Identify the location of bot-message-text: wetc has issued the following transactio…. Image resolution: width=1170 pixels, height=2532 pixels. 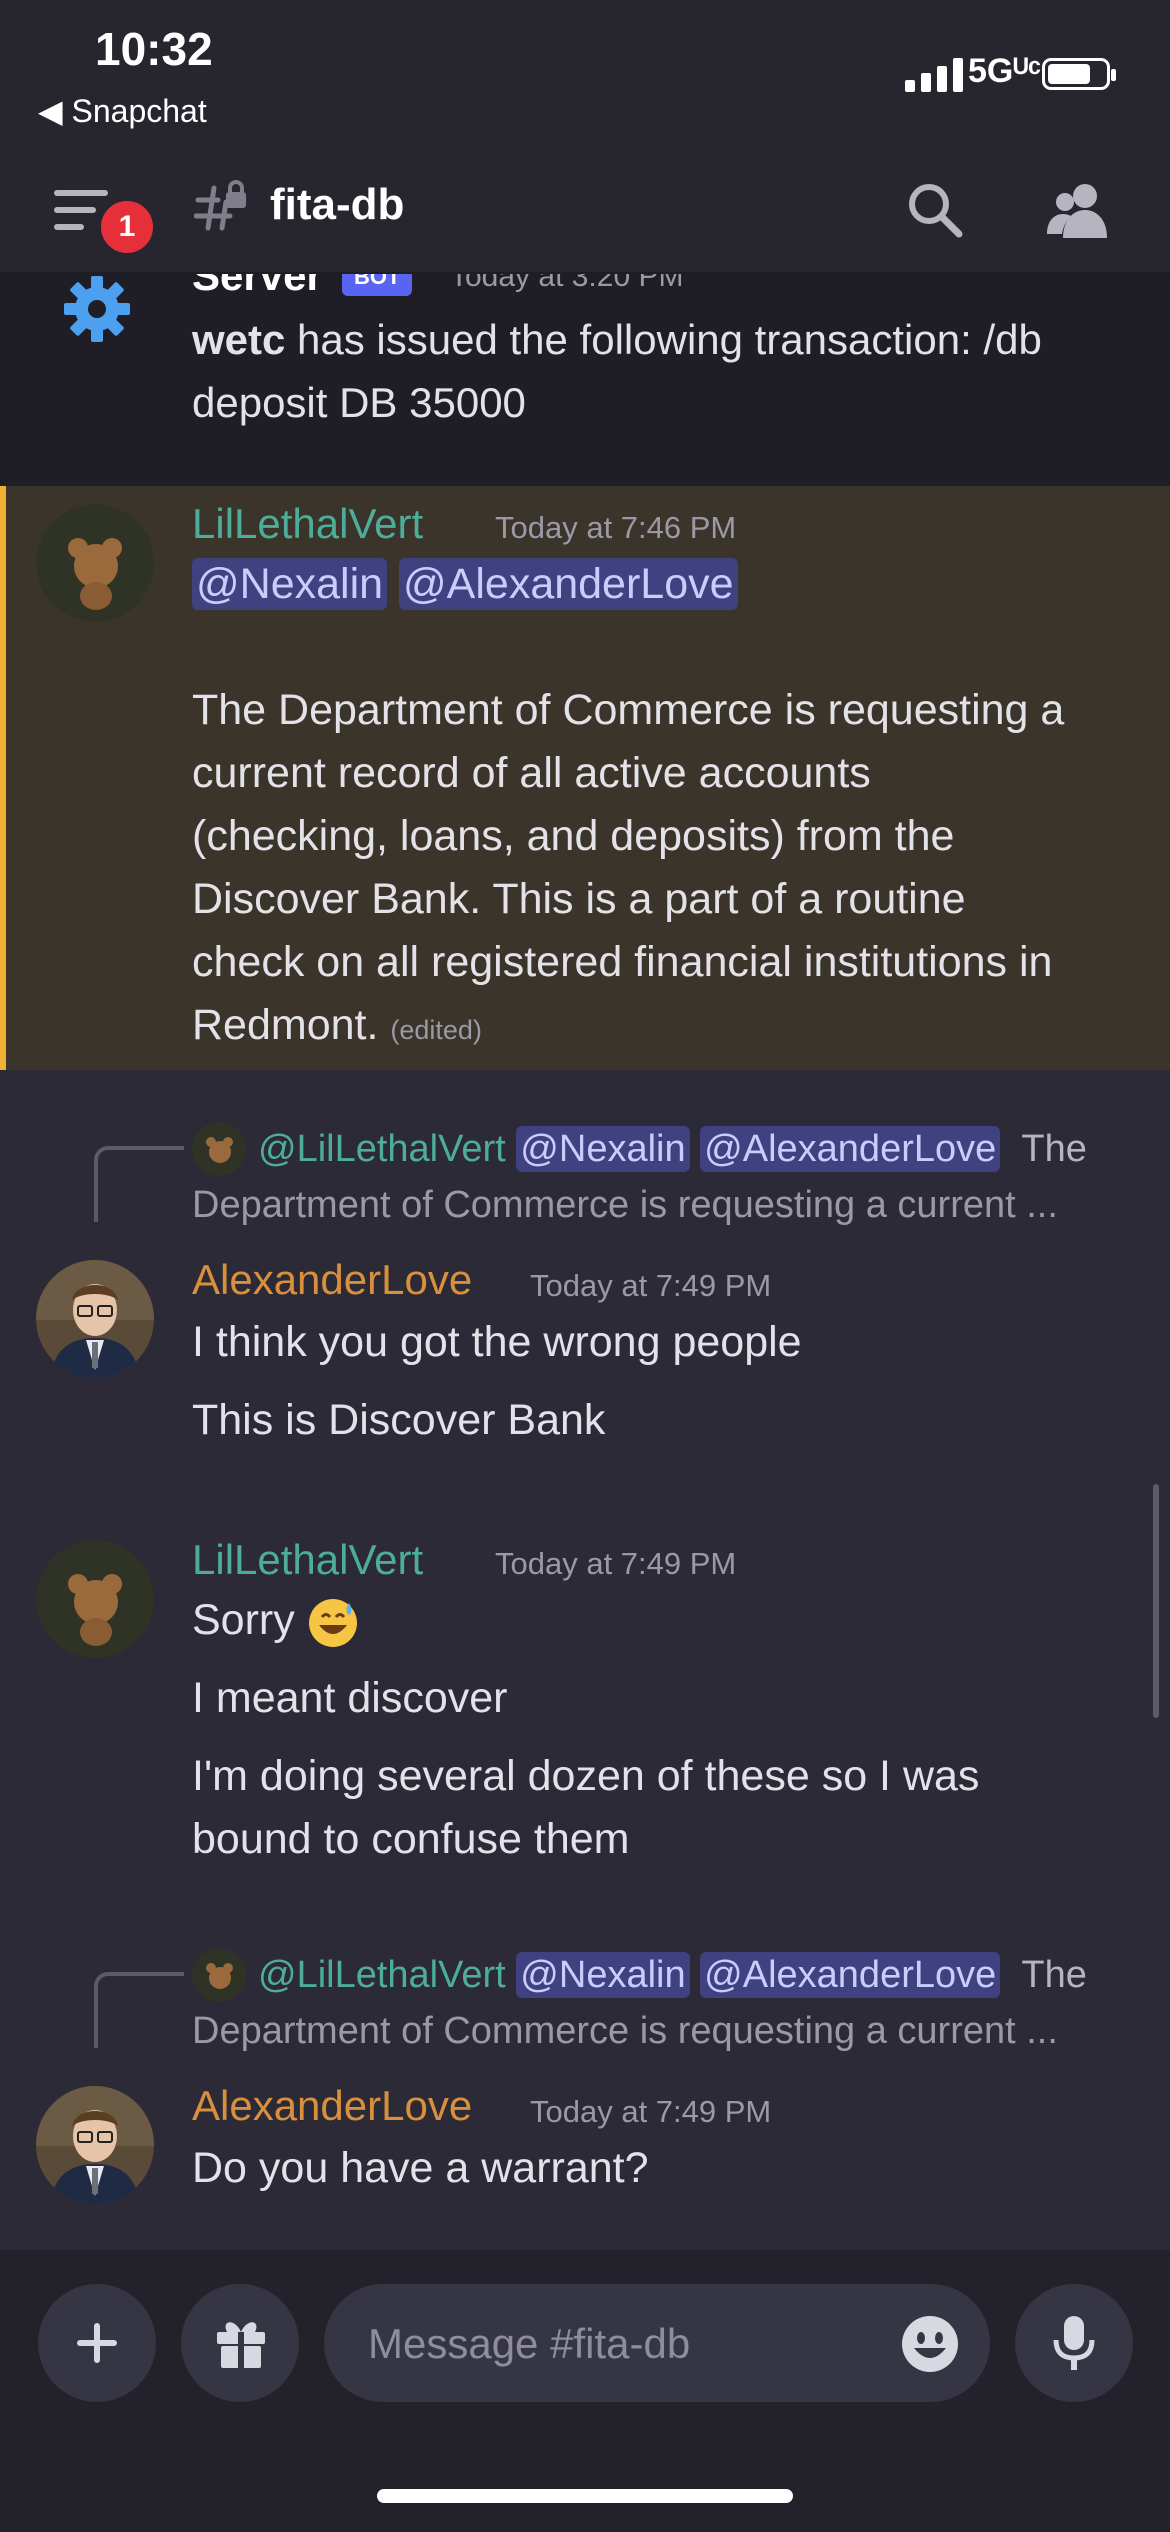
(672, 371).